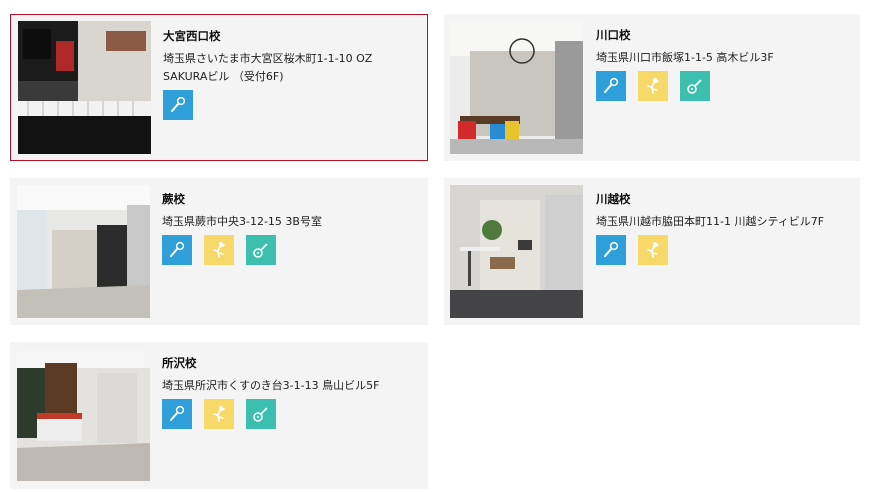 This screenshot has height=492, width=875. Describe the element at coordinates (685, 57) in the screenshot. I see `school-address: 埼玉県川口市飯塚1-1-5 高木ビル3F` at that location.